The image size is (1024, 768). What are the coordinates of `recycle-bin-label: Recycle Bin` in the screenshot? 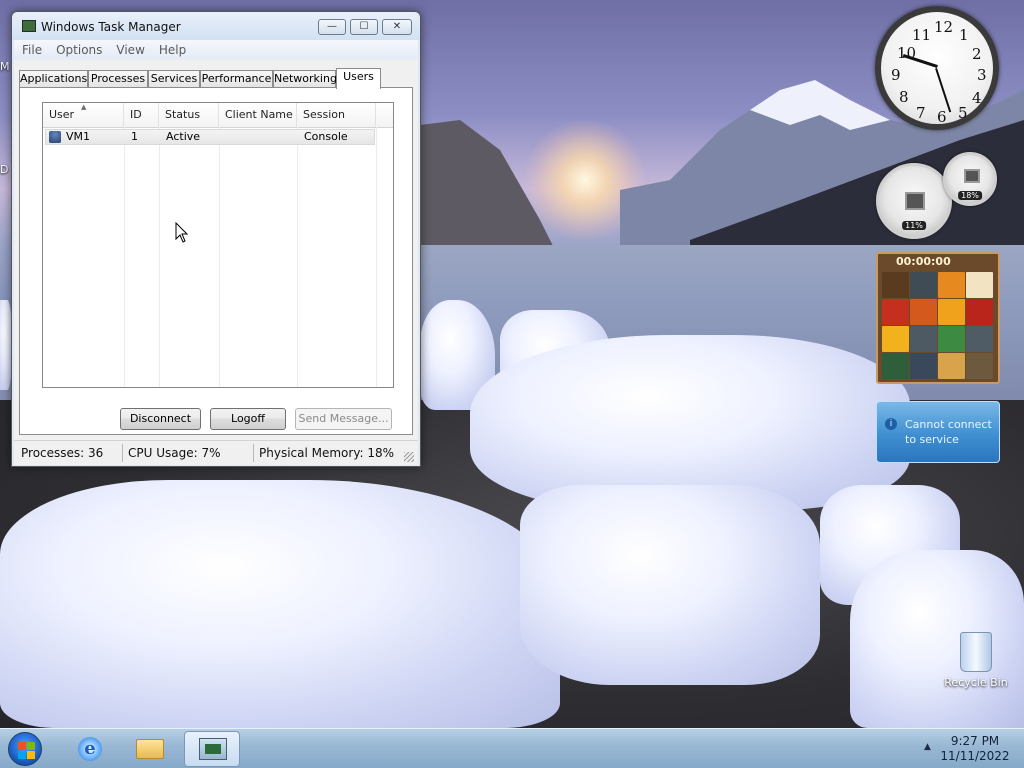 It's located at (976, 682).